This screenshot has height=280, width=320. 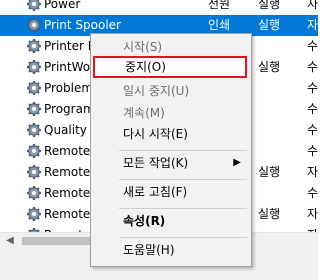 What do you see at coordinates (219, 5) in the screenshot?
I see `service-description: 전원` at bounding box center [219, 5].